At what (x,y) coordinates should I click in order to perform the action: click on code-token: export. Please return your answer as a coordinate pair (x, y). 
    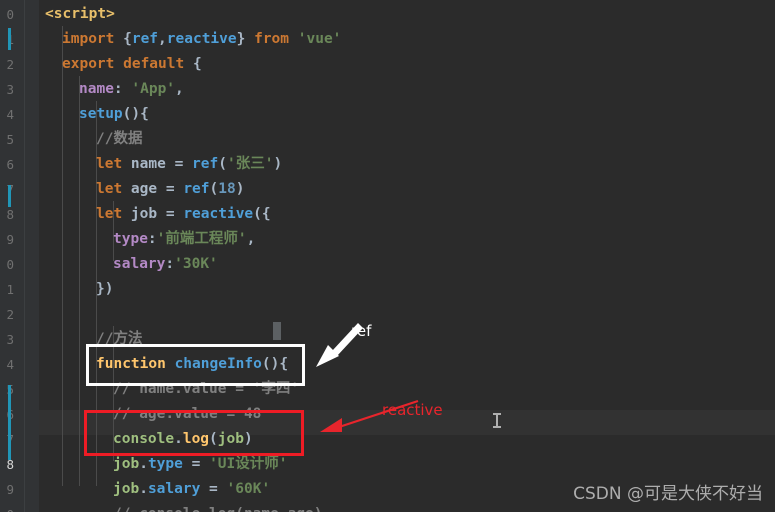
    Looking at the image, I should click on (93, 64).